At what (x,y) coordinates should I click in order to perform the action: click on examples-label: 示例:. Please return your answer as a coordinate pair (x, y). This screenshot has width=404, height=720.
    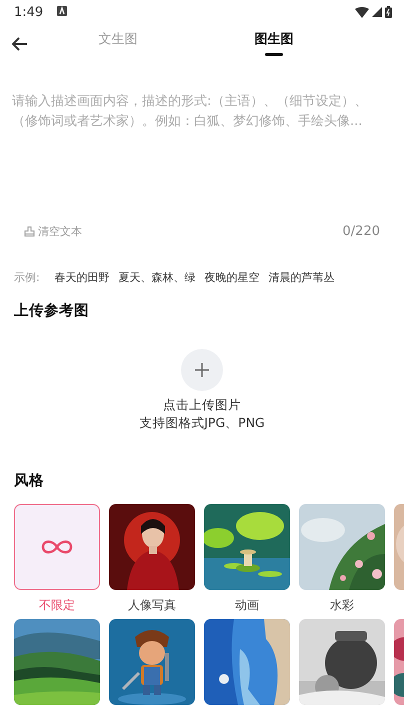
    Looking at the image, I should click on (27, 277).